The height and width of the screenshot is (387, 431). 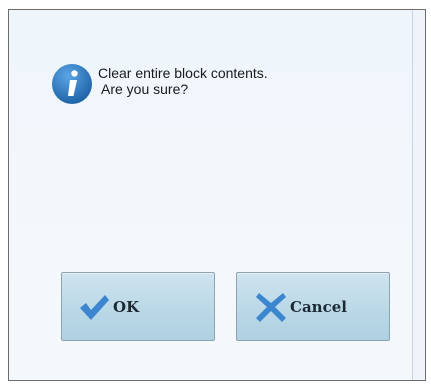 I want to click on message-line-1: Clear entire block contents., so click(x=183, y=73).